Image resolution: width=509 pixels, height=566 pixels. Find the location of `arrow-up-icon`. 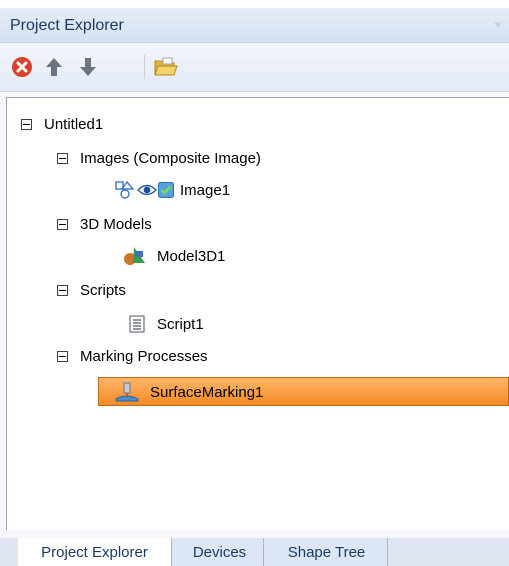

arrow-up-icon is located at coordinates (54, 67).